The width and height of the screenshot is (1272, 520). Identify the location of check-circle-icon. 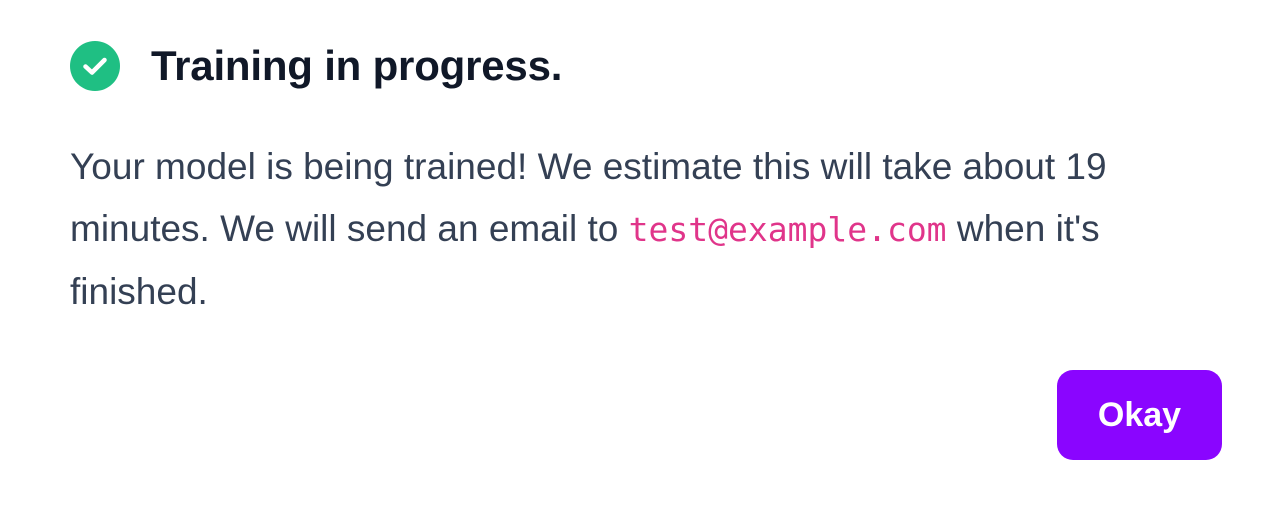
(95, 66).